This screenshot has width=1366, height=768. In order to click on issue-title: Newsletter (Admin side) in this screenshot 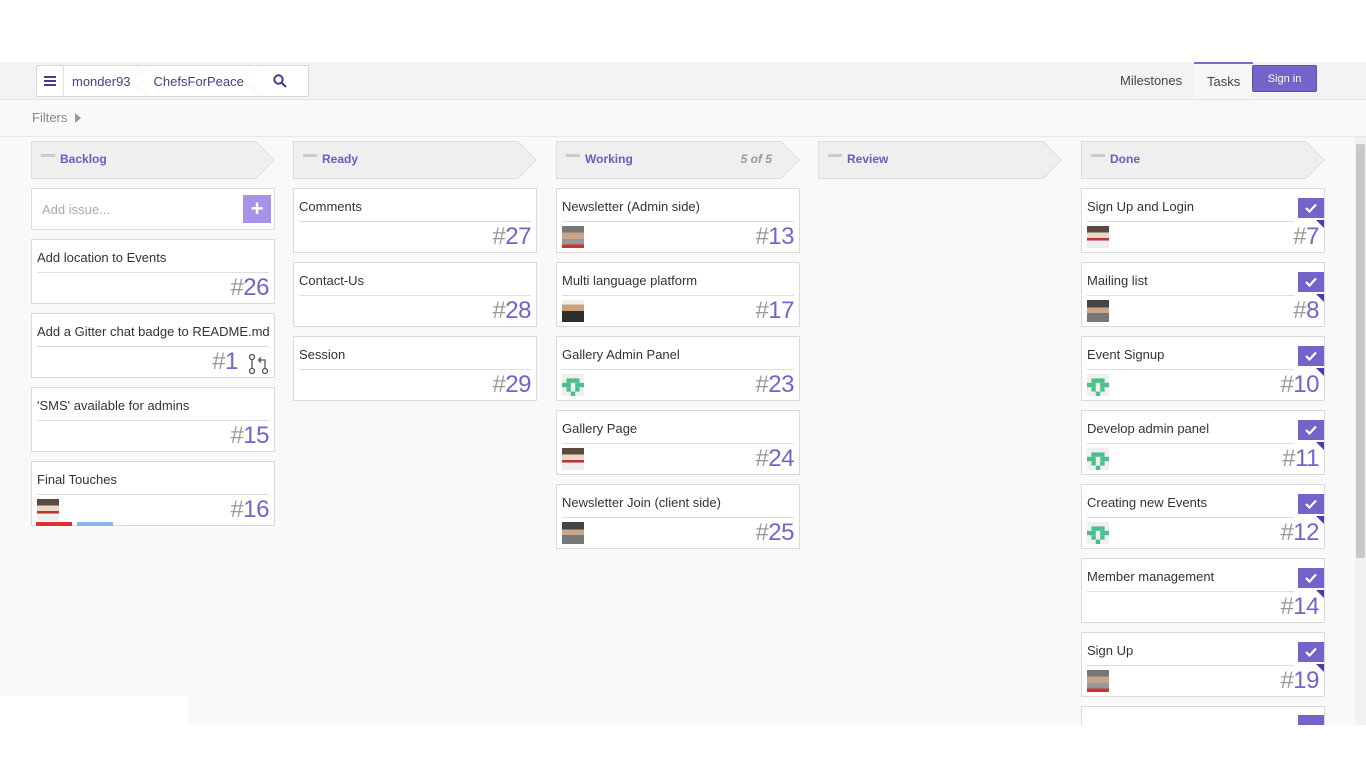, I will do `click(631, 206)`.